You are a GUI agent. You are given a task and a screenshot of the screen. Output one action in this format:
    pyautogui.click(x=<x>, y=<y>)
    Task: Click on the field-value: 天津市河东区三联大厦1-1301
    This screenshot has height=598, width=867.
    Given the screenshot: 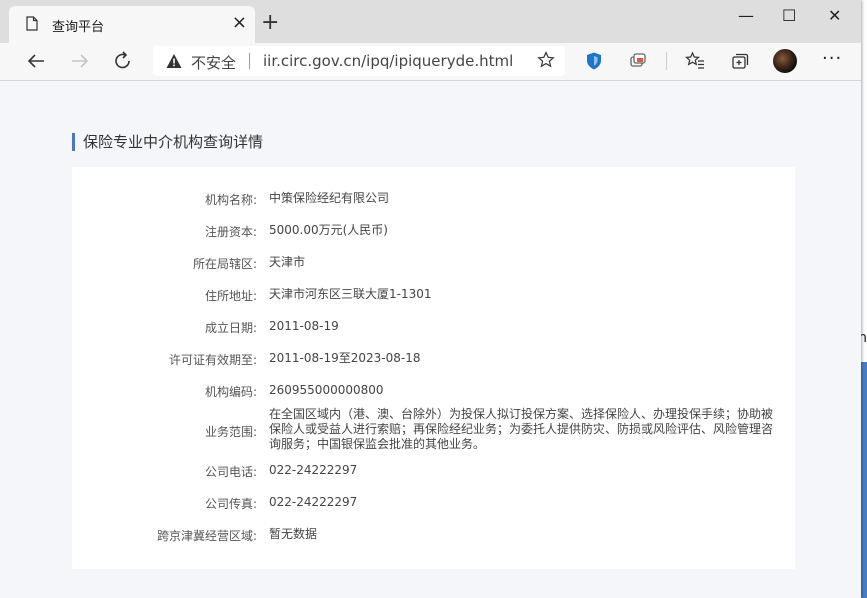 What is the action you would take?
    pyautogui.click(x=350, y=294)
    